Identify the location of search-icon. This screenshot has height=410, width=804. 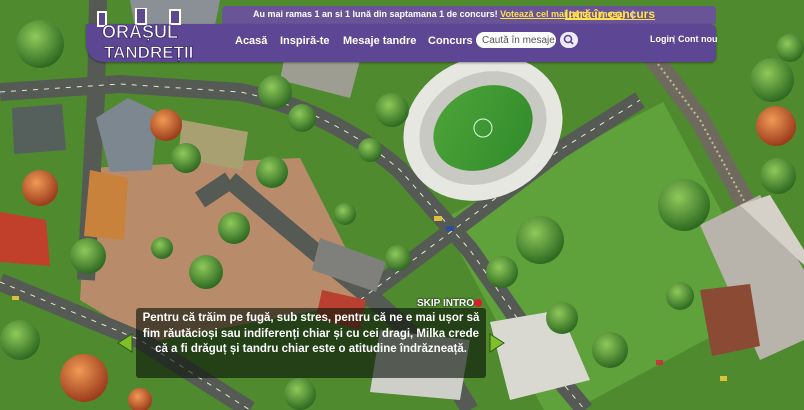
(568, 39).